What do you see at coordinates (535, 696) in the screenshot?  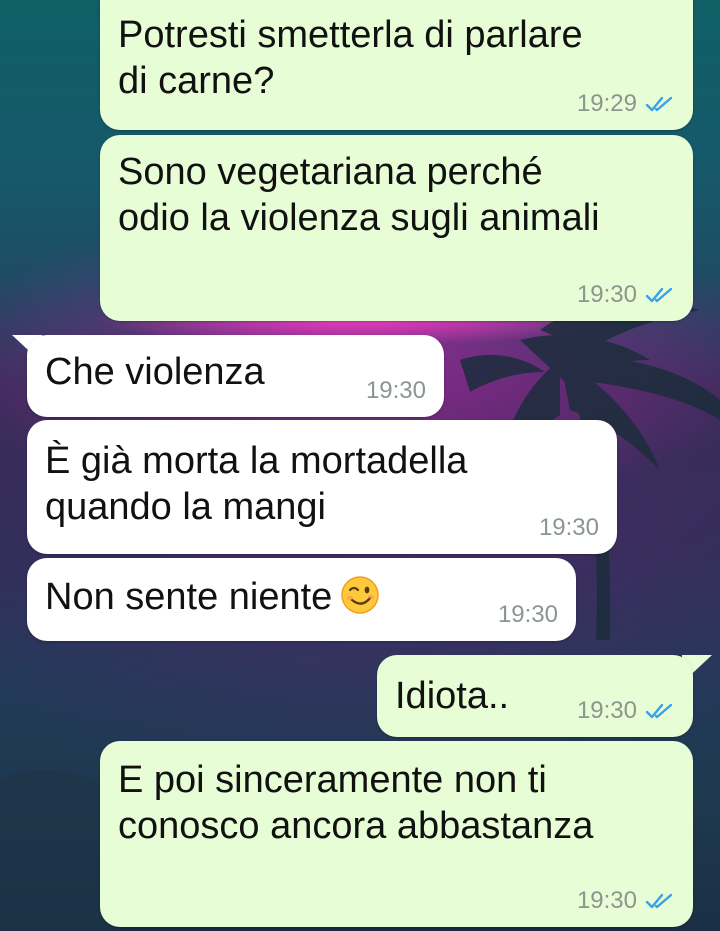 I see `message-bubble-outgoing: Idiota.. 19:30` at bounding box center [535, 696].